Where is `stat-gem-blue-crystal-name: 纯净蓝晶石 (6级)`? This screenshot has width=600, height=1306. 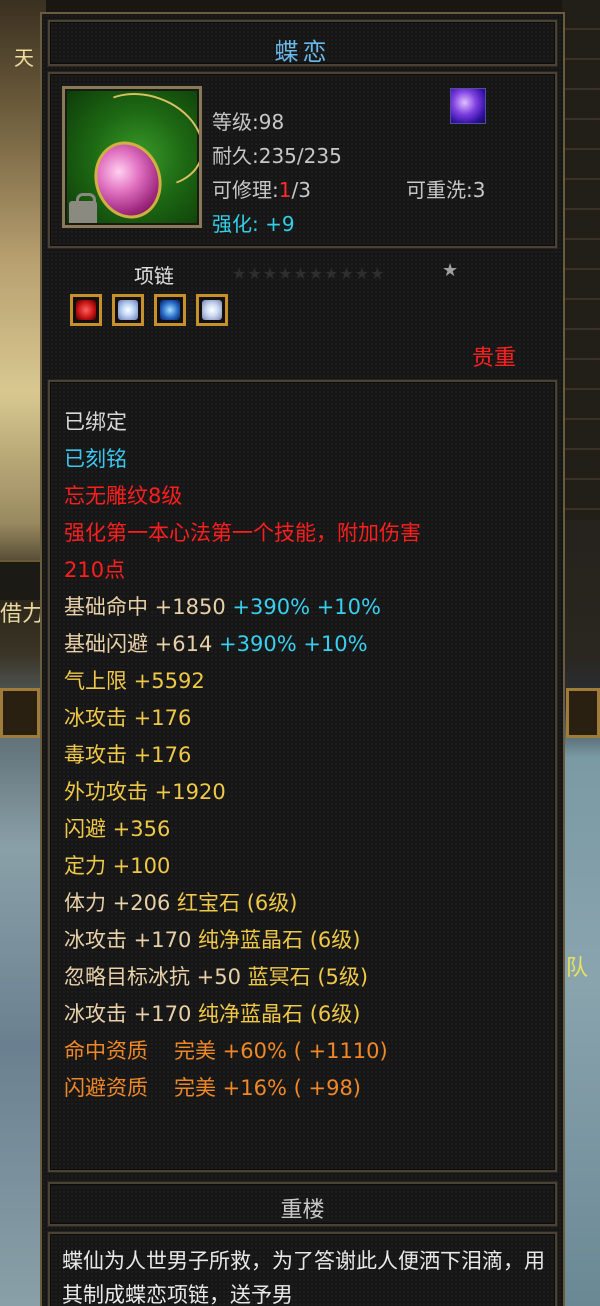
stat-gem-blue-crystal-name: 纯净蓝晶石 (6级) is located at coordinates (279, 940).